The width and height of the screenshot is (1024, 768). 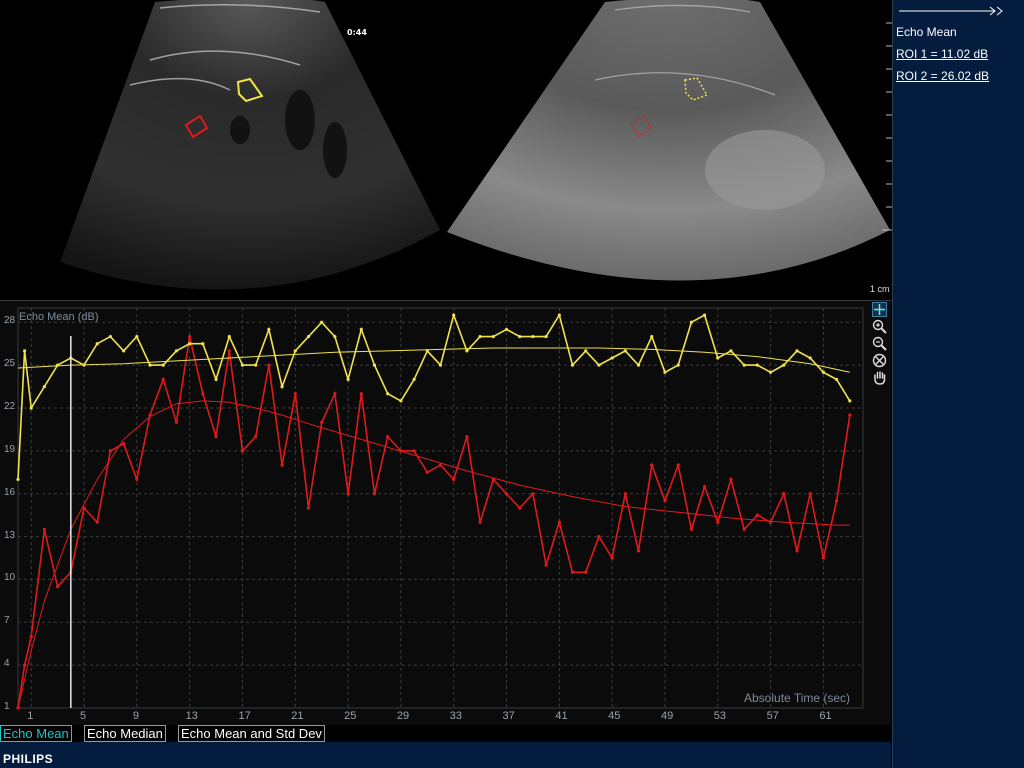 I want to click on tab-echo-median: Echo Median, so click(x=125, y=733).